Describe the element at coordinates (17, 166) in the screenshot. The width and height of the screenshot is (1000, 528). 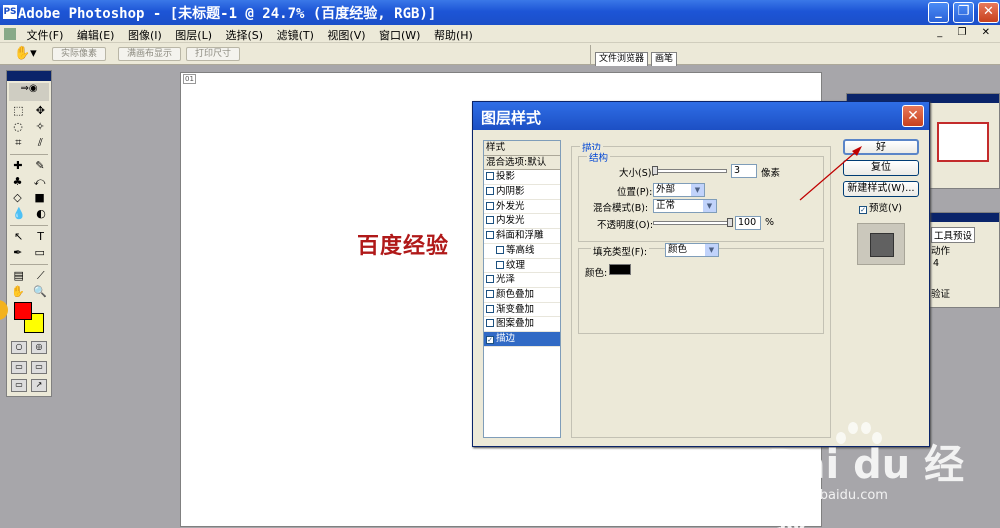
I see `healing-brush-icon: ✚` at that location.